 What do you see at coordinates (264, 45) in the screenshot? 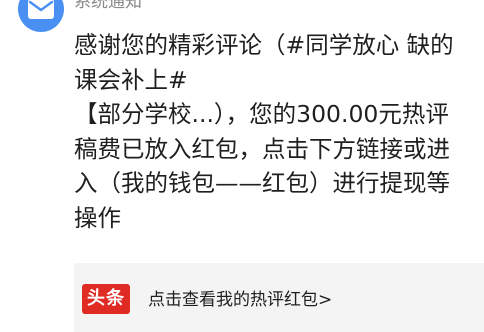
I see `message-line: 感谢您的精彩评论（#同学放心 缺的` at bounding box center [264, 45].